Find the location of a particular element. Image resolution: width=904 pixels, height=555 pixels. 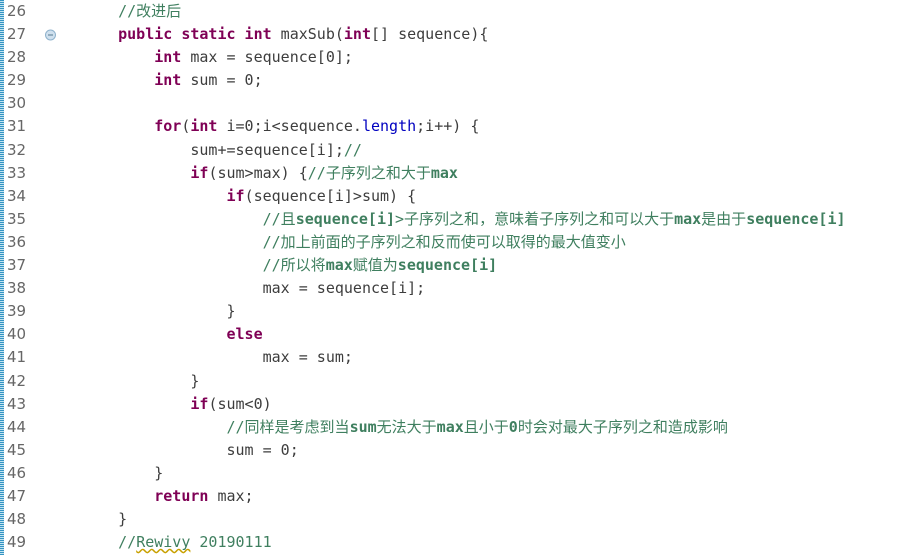

code-line: for(int i=0;i<sequence.length;i++) { is located at coordinates (491, 126).